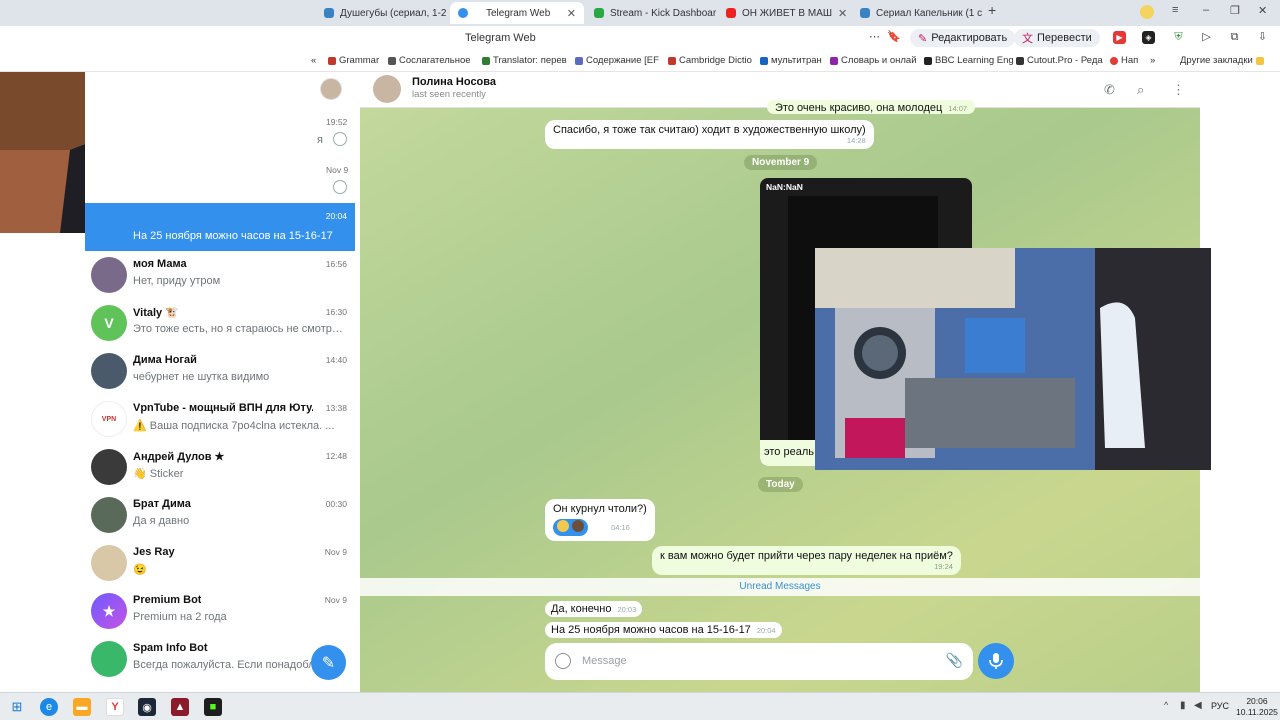 This screenshot has height=720, width=1280. I want to click on translate-button: 文 Перевести, so click(1057, 38).